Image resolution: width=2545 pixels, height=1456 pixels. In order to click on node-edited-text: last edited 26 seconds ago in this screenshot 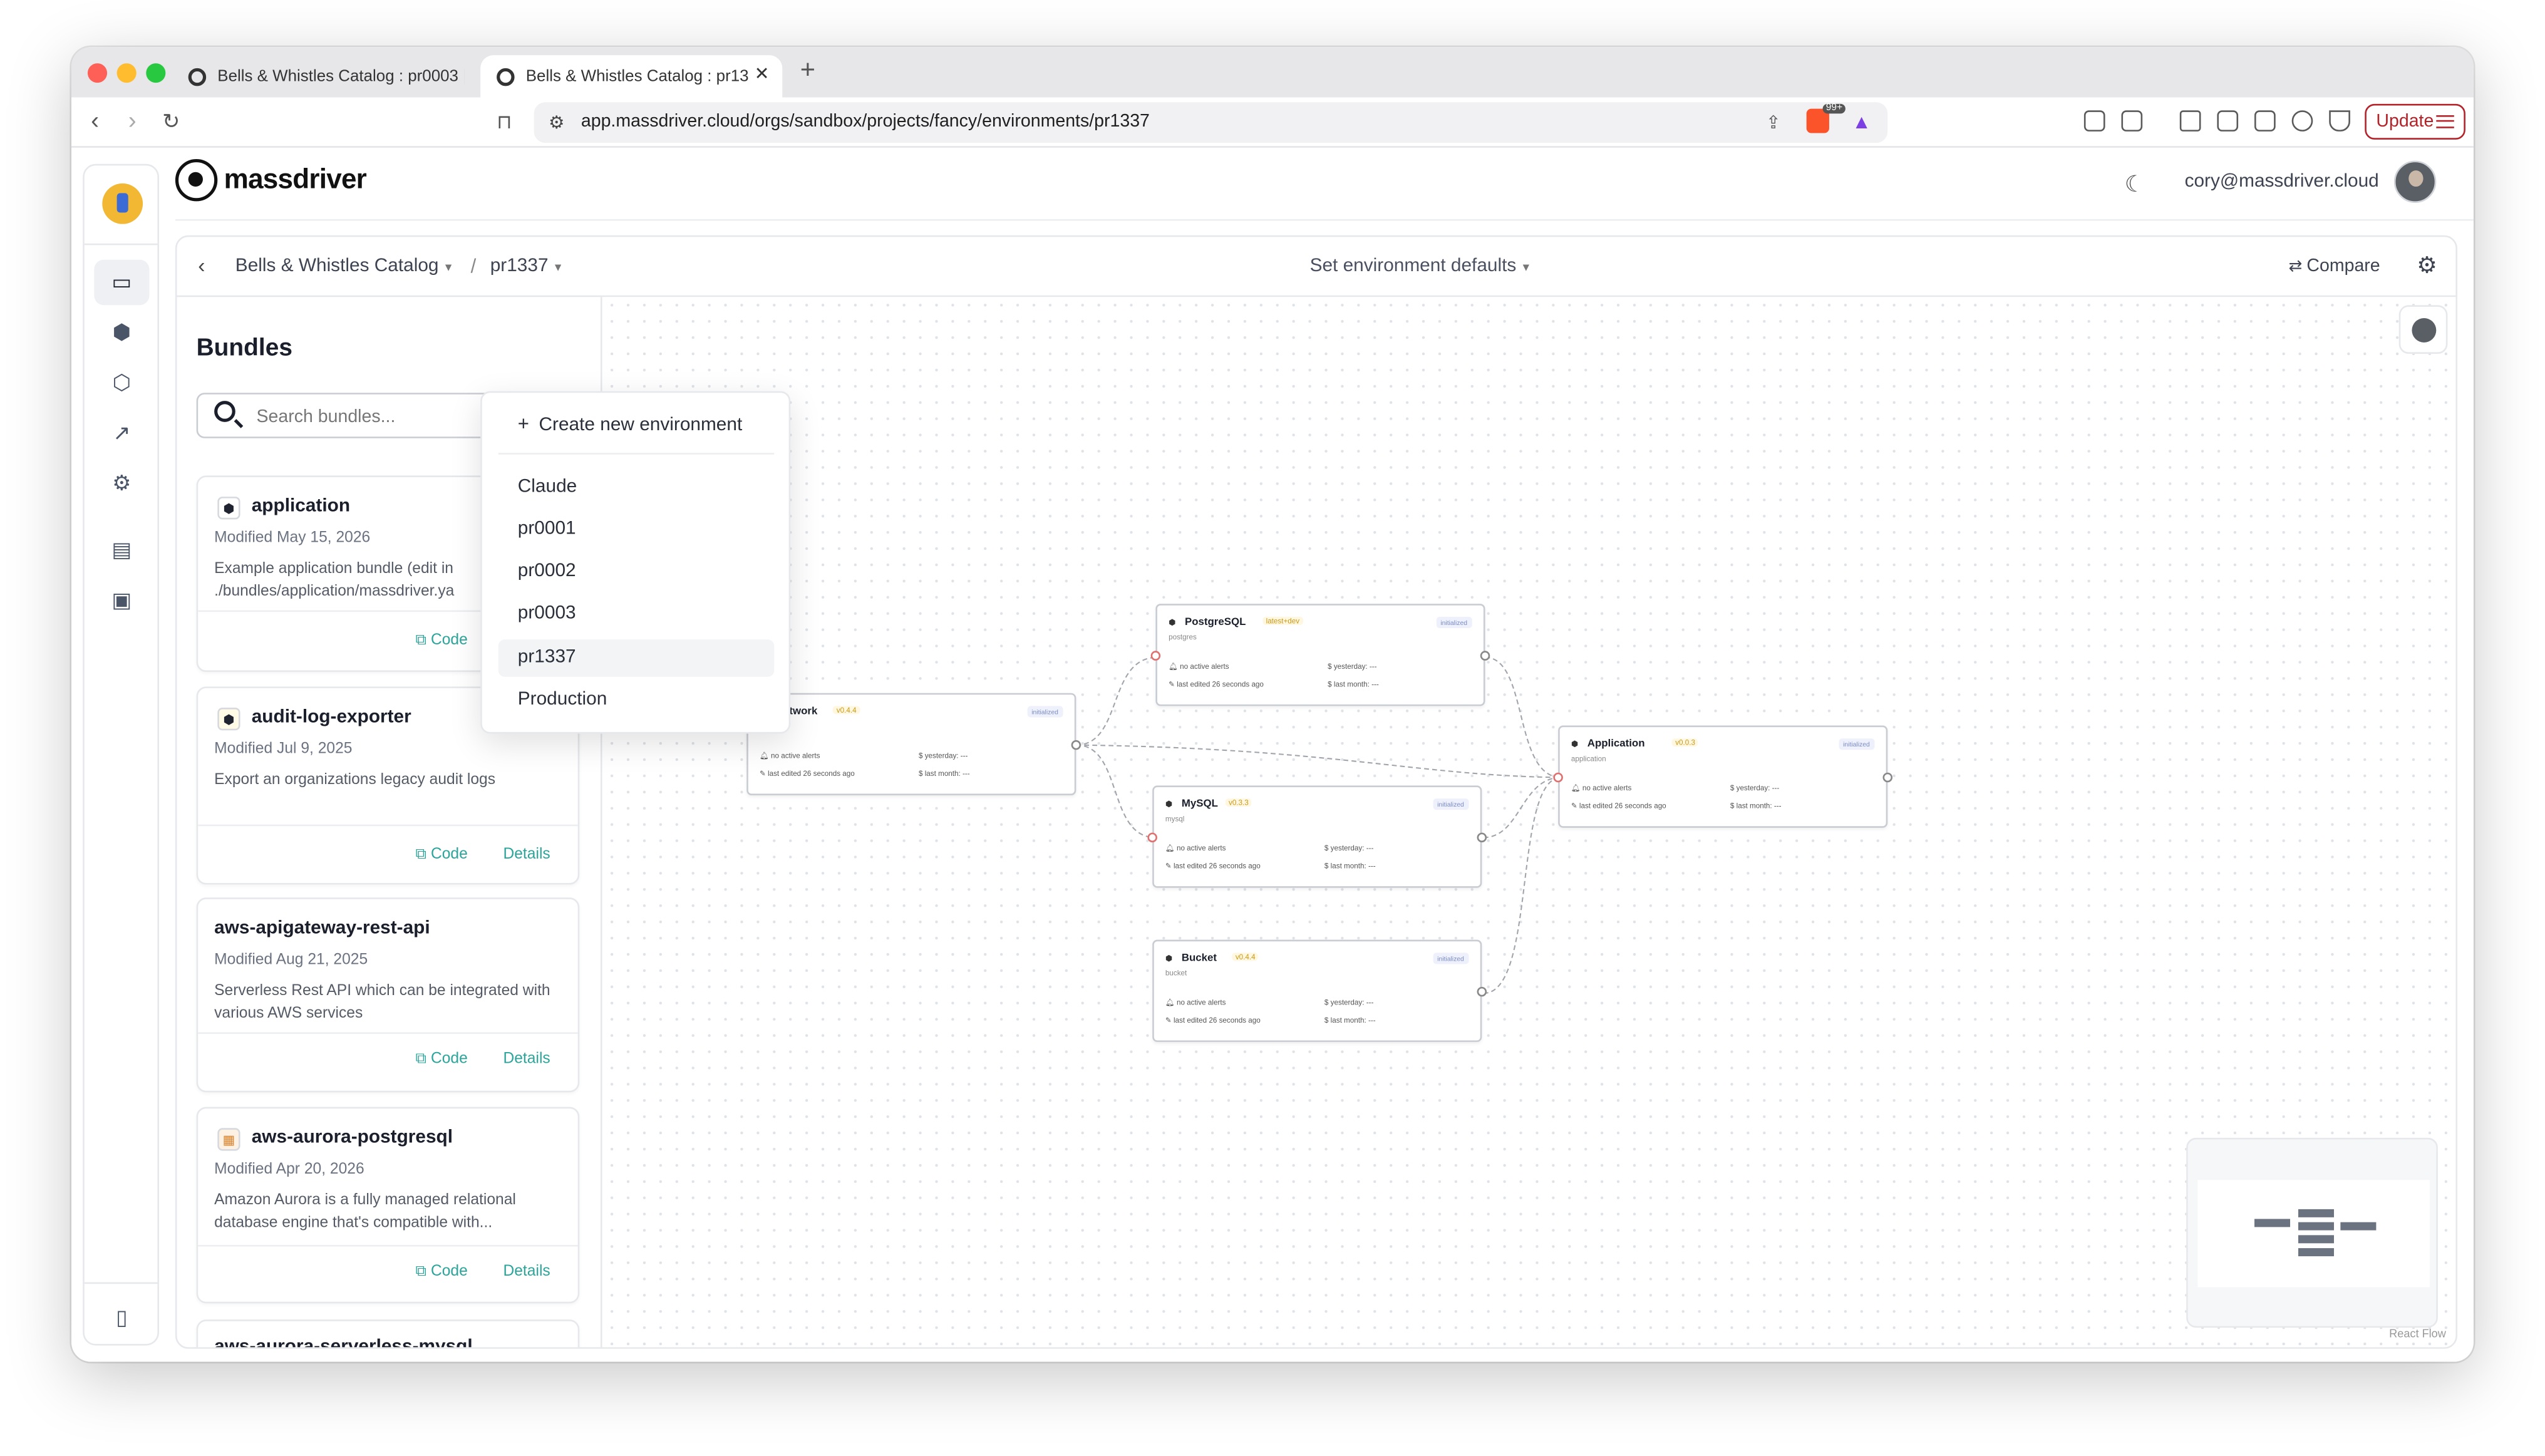, I will do `click(1217, 866)`.